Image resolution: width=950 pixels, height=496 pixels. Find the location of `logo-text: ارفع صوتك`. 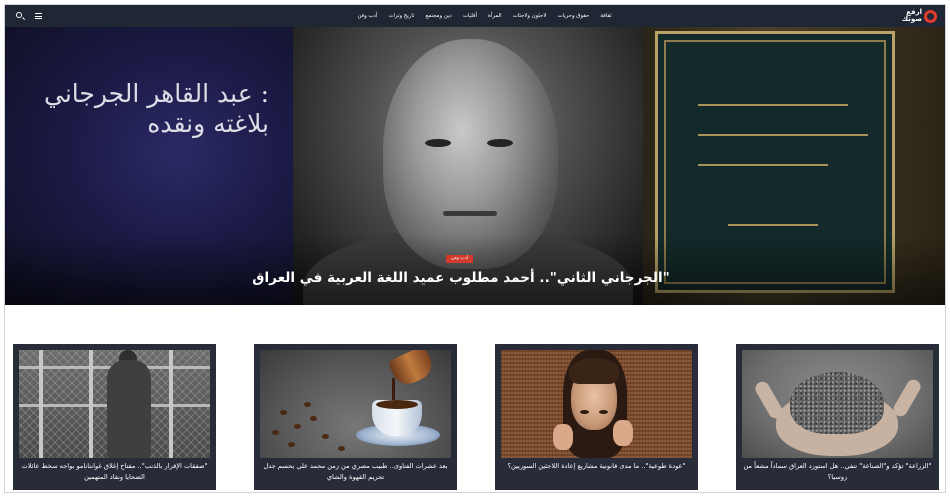

logo-text: ارفع صوتك is located at coordinates (912, 16).